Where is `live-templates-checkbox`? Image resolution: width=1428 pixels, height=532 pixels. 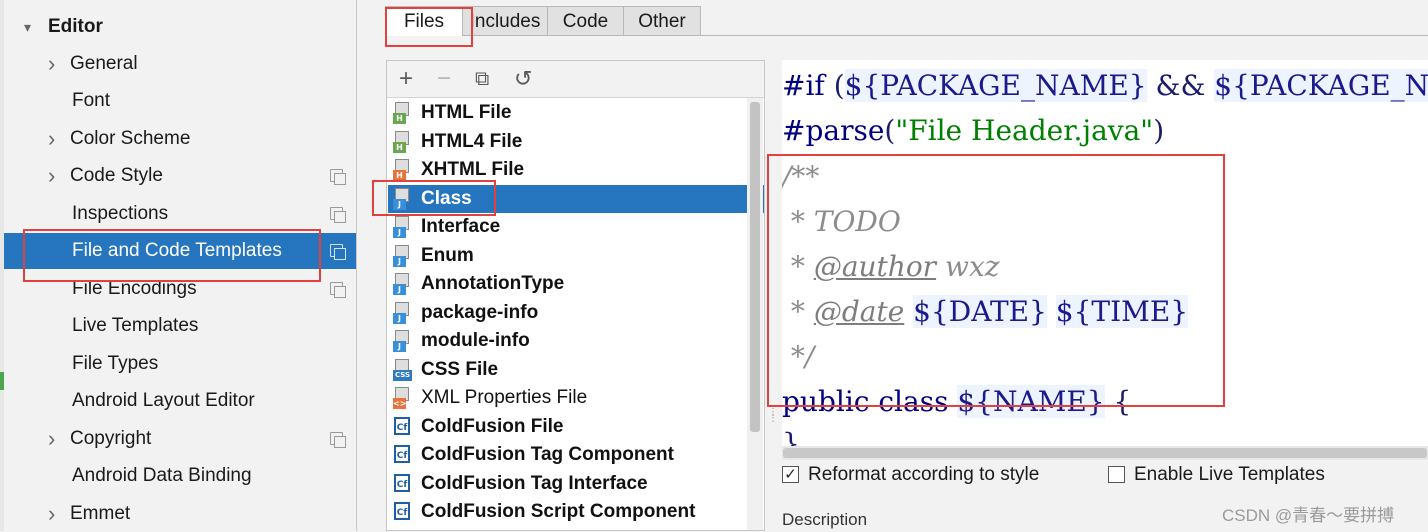 live-templates-checkbox is located at coordinates (1116, 474).